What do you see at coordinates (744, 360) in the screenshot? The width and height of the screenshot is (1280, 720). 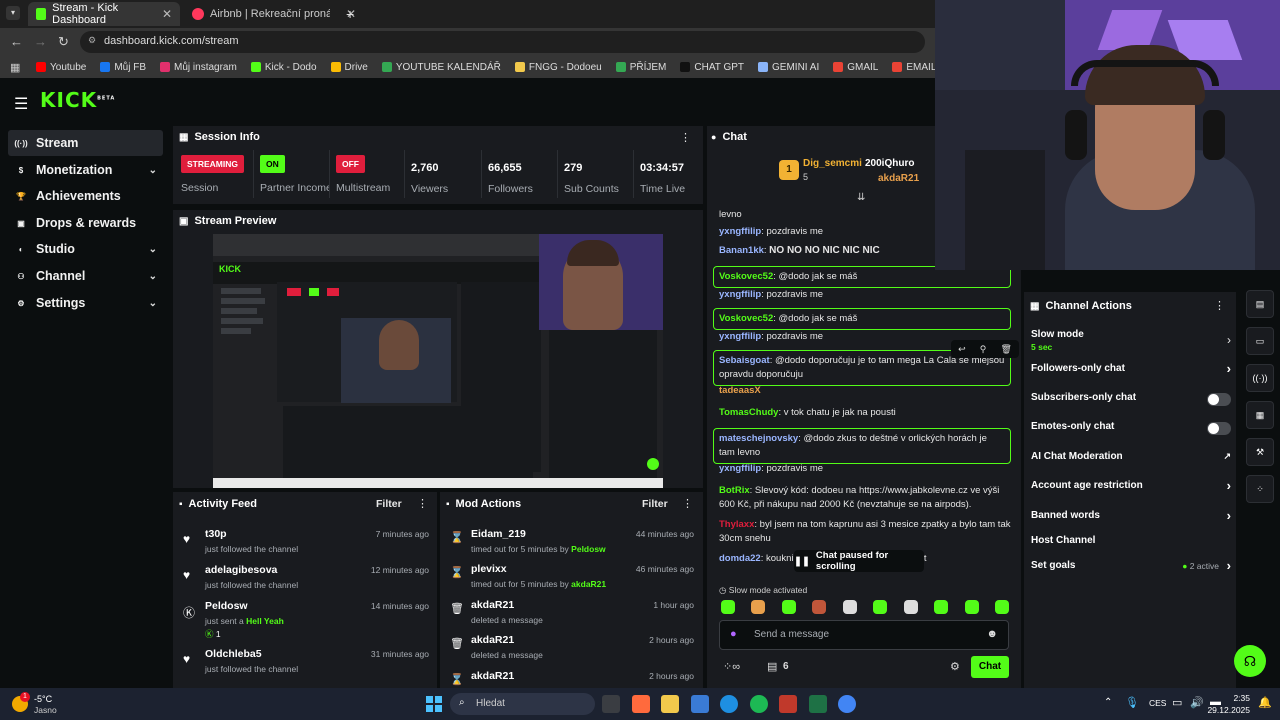 I see `chat-username: Sebaisgoat` at bounding box center [744, 360].